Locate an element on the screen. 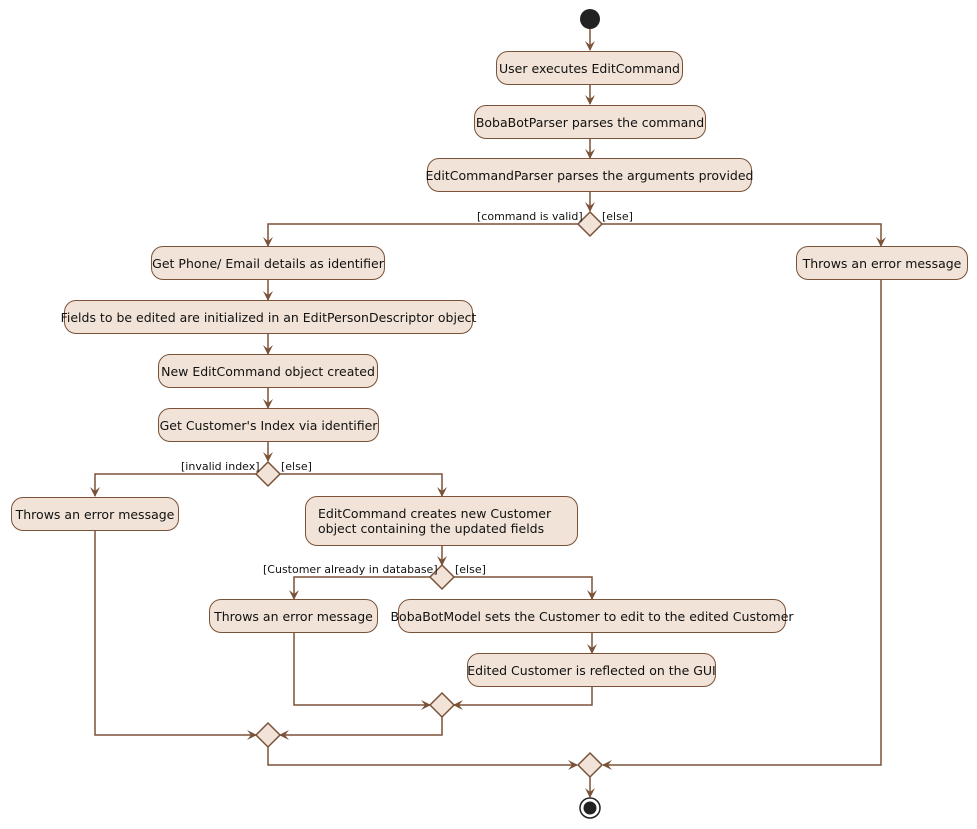 The width and height of the screenshot is (977, 829). activity-label: Get Customer's Index via identifier is located at coordinates (268, 425).